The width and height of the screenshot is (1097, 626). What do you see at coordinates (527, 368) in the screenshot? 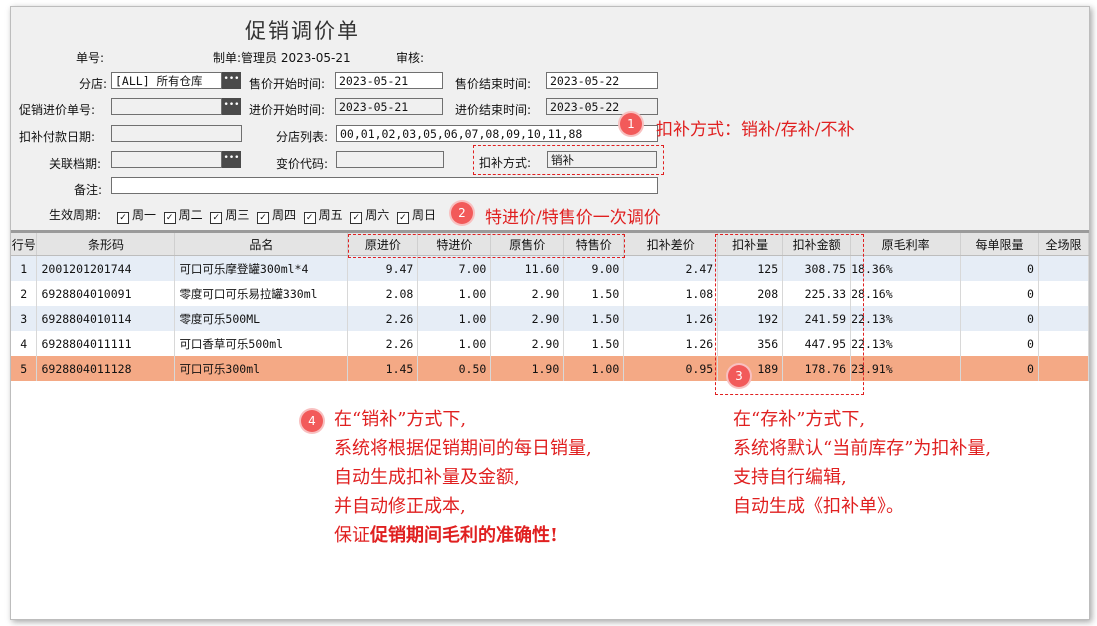
I see `orig-sale-cell: 1.90` at bounding box center [527, 368].